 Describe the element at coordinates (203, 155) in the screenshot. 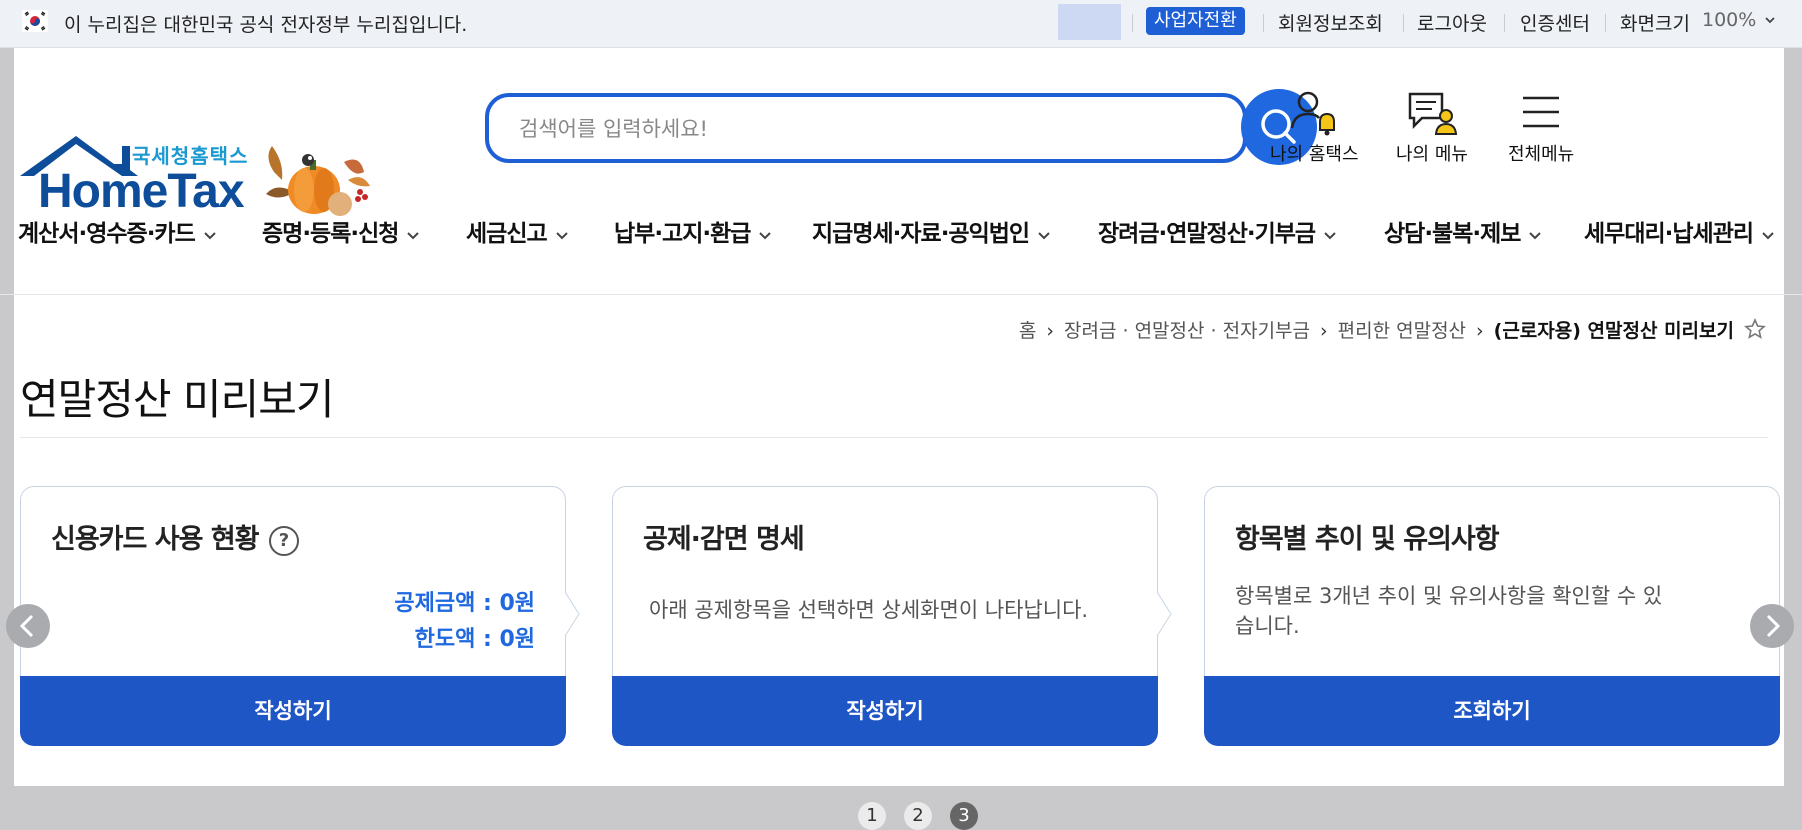

I see `hometax-logo: 국세청홈택스 HomeTax` at that location.